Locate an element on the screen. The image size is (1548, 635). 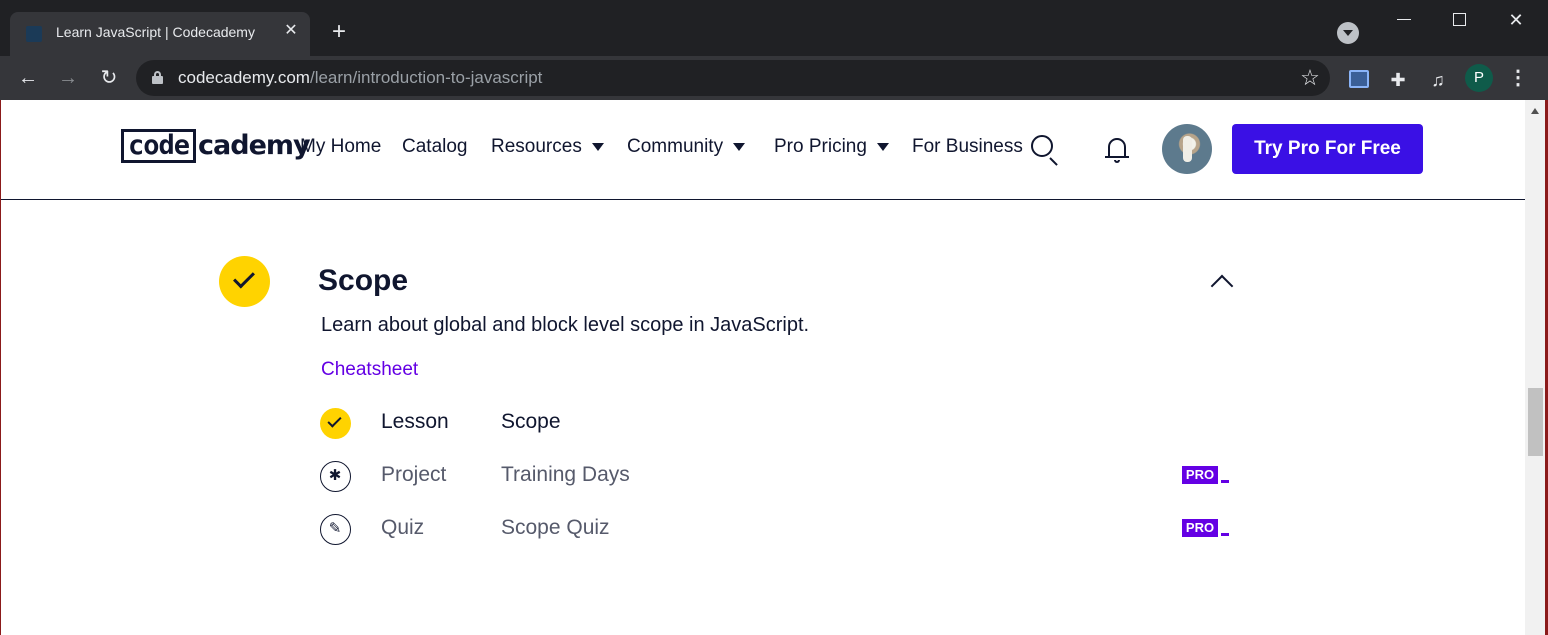
scrollbar-thumb is located at coordinates (1535, 422).